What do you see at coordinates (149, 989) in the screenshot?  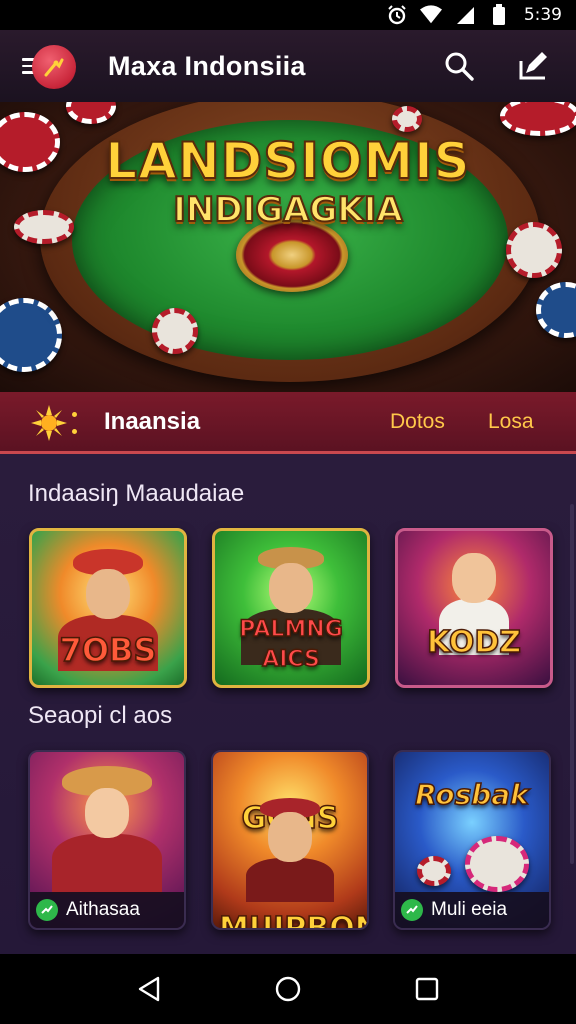 I see `back-icon` at bounding box center [149, 989].